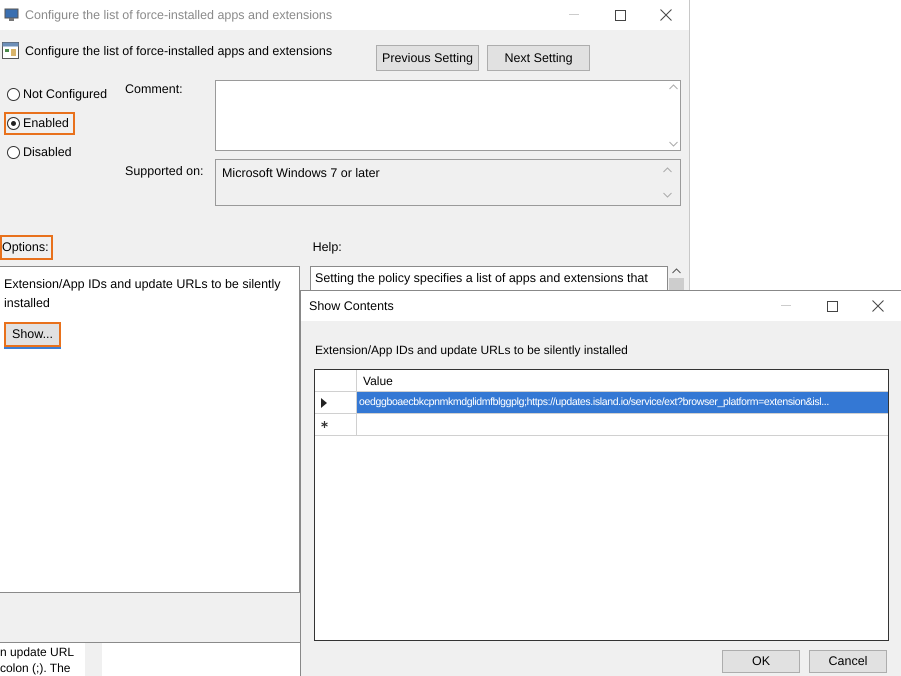  I want to click on options-description: Extension/App IDs and update URLs to be silently installed, so click(143, 294).